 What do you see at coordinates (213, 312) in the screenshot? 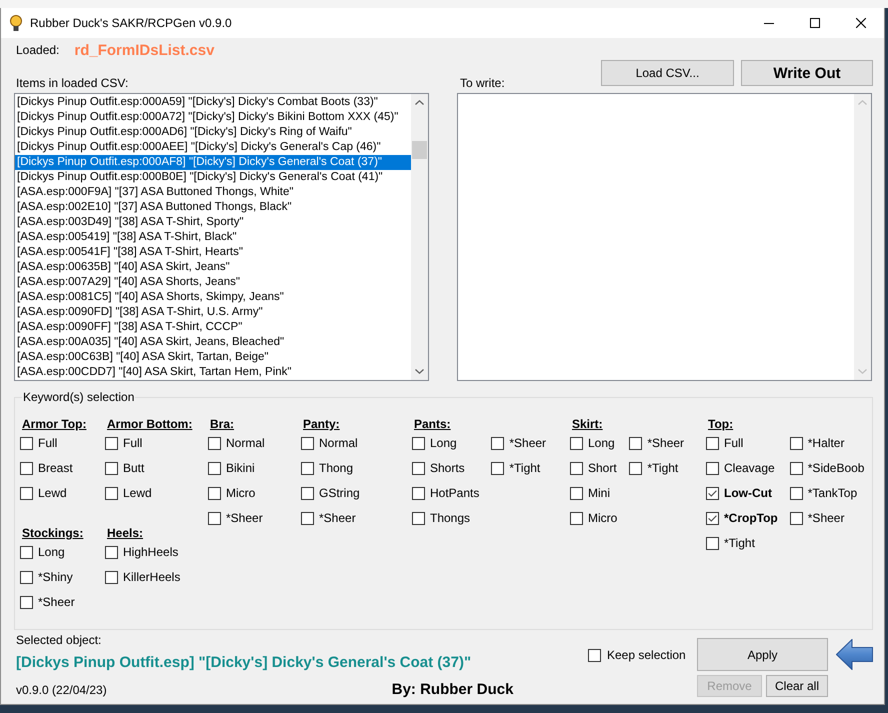
I see `list-item: [ASA.esp:0090FD] "[38] ASA T-Shirt, U.S. Army"` at bounding box center [213, 312].